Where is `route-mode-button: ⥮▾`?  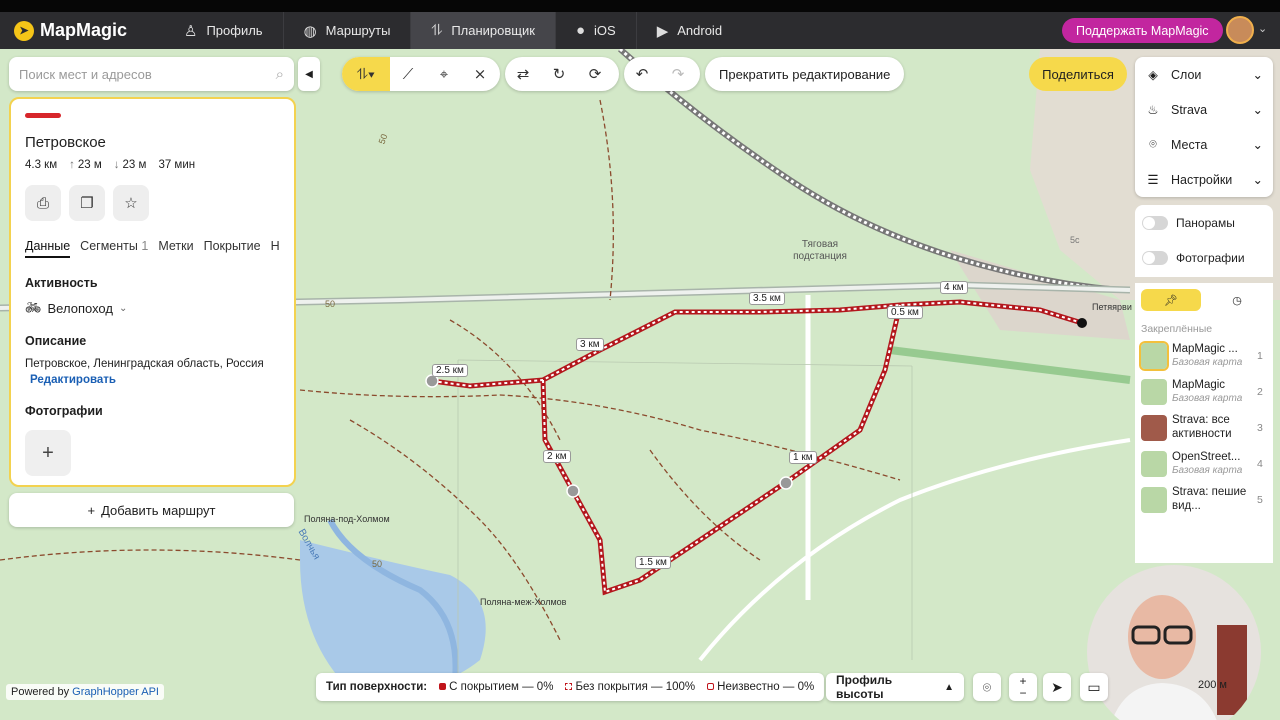 route-mode-button: ⥮▾ is located at coordinates (366, 74).